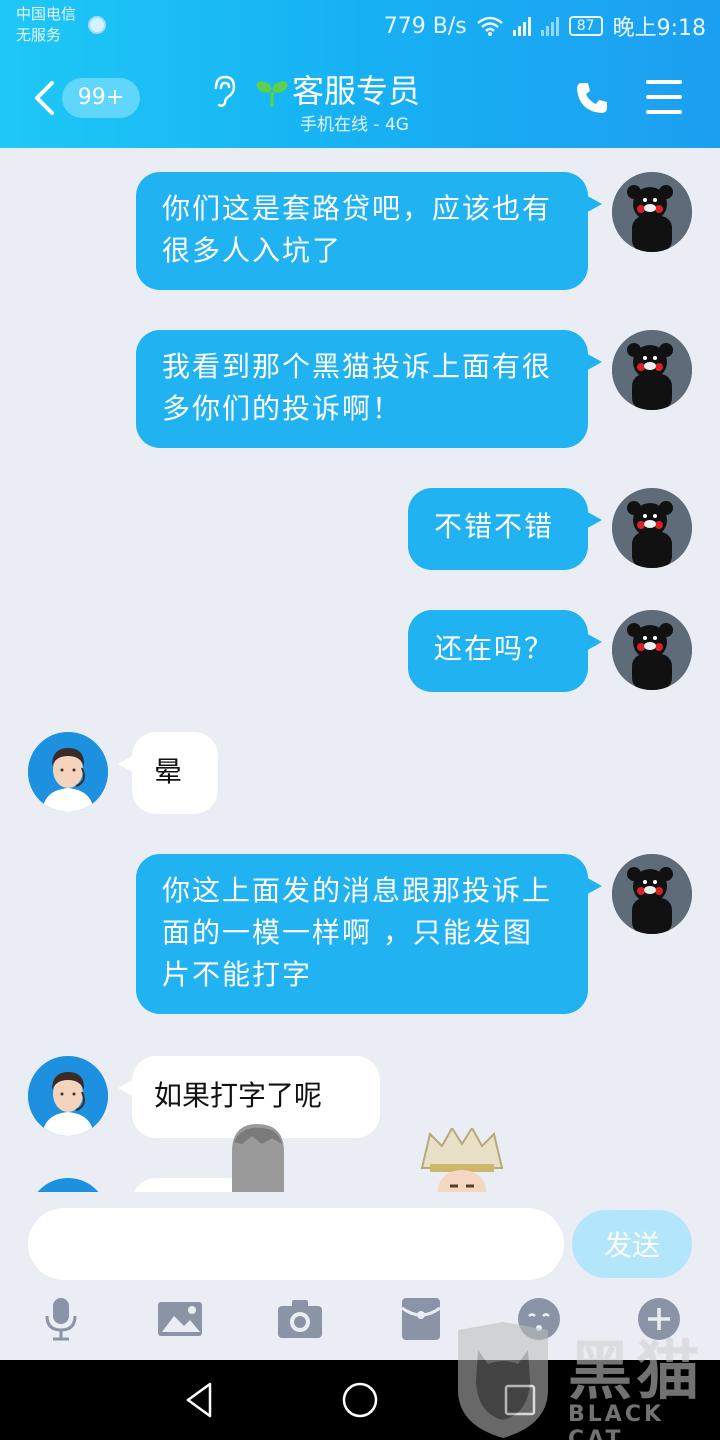 The width and height of the screenshot is (720, 1440). What do you see at coordinates (101, 98) in the screenshot?
I see `unread-badge: 99+` at bounding box center [101, 98].